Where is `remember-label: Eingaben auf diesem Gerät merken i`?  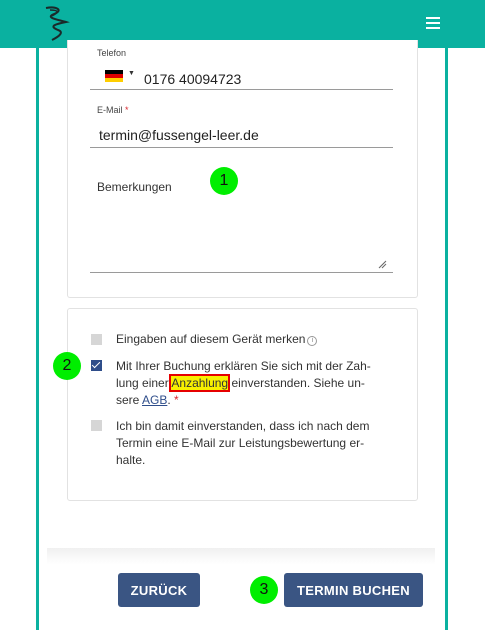
remember-label: Eingaben auf diesem Gerät merken i is located at coordinates (256, 339).